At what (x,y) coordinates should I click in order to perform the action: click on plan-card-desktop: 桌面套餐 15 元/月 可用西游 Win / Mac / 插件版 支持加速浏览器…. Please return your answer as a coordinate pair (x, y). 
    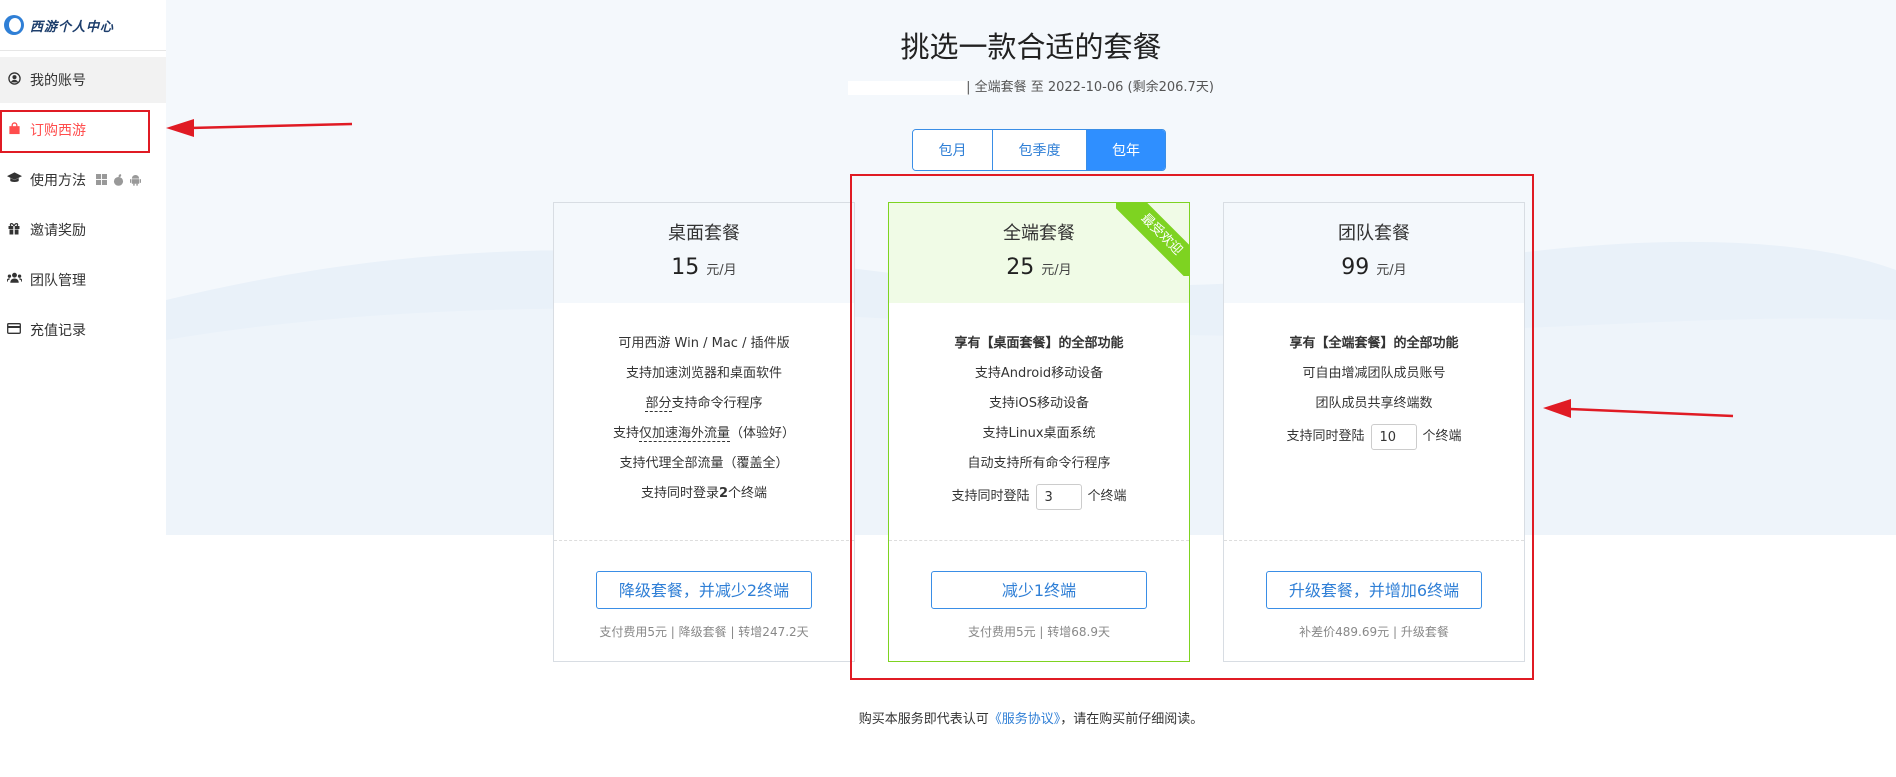
    Looking at the image, I should click on (704, 432).